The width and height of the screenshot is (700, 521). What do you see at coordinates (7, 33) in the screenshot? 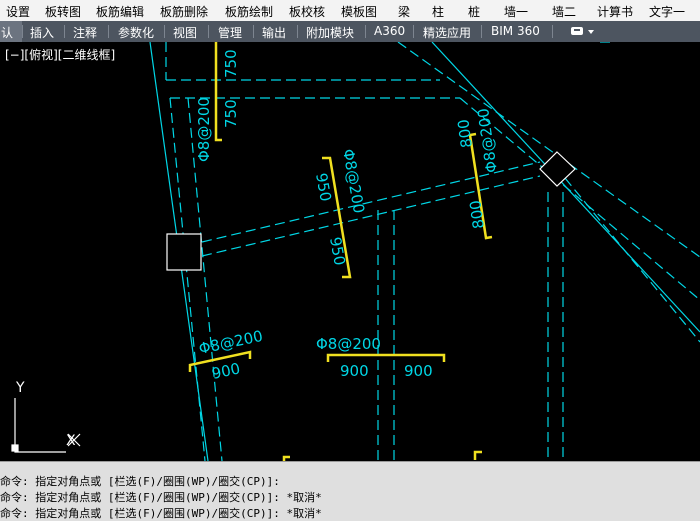
I see `tab-default-label: 认` at bounding box center [7, 33].